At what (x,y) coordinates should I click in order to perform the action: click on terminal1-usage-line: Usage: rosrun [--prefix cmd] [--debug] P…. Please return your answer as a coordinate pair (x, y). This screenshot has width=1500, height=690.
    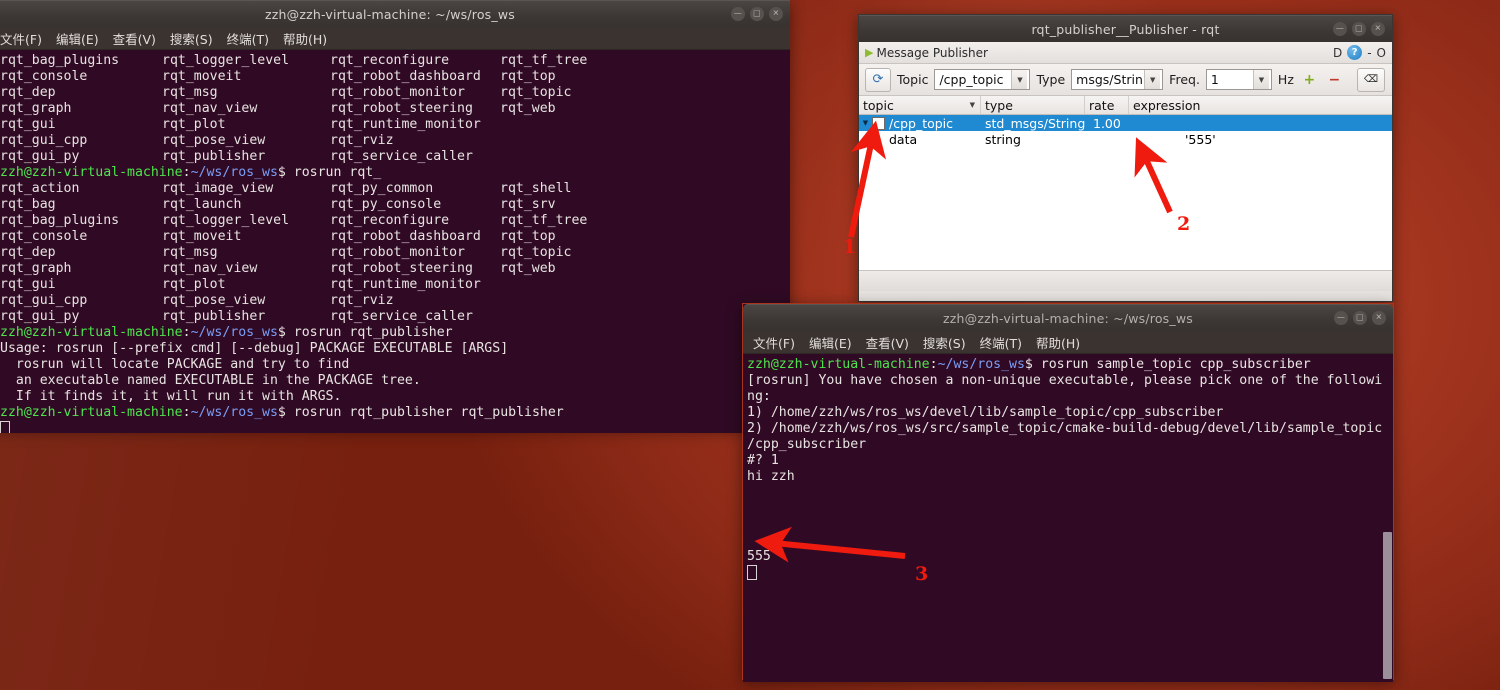
    Looking at the image, I should click on (254, 348).